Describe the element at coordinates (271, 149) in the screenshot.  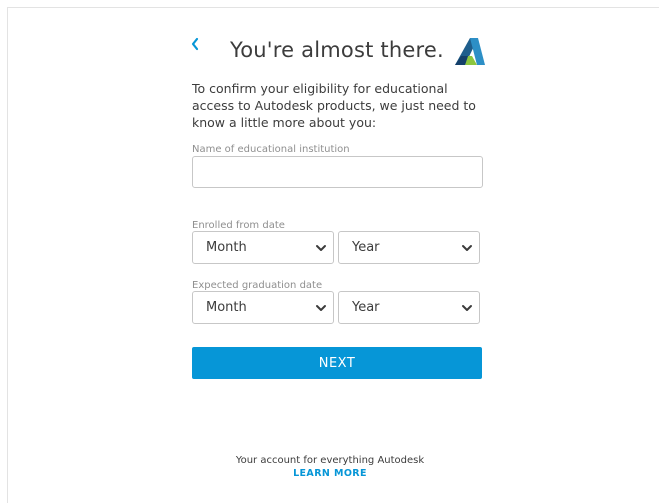
I see `institution-label: Name of educational institution` at that location.